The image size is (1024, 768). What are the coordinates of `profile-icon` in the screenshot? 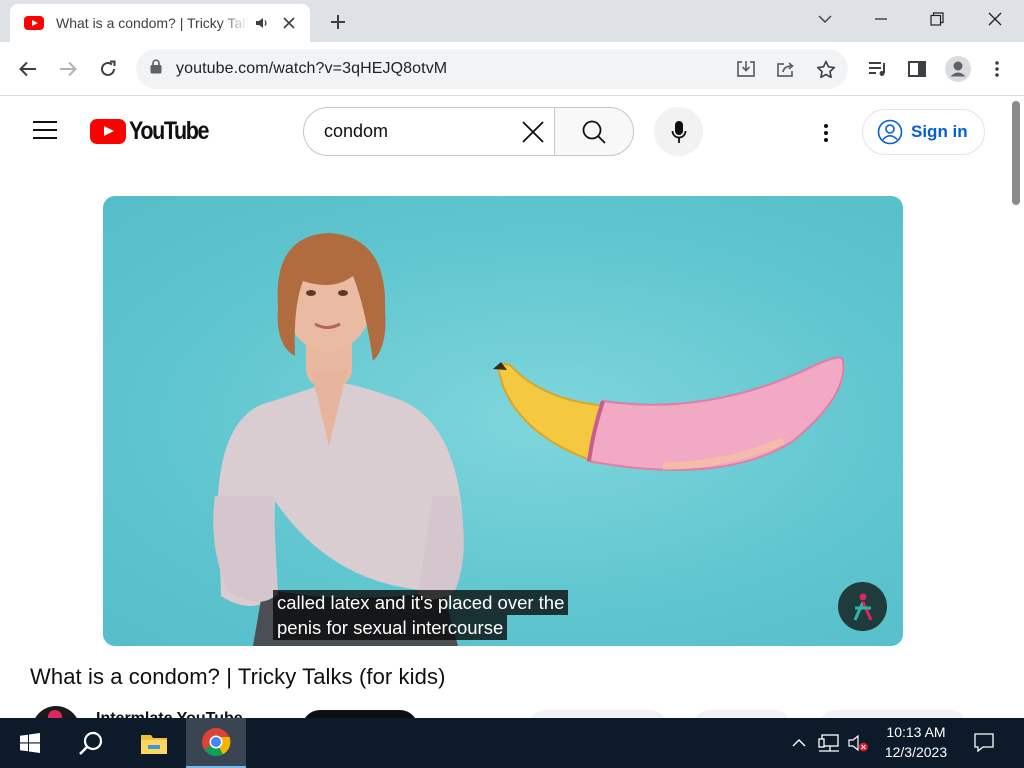 It's located at (958, 69).